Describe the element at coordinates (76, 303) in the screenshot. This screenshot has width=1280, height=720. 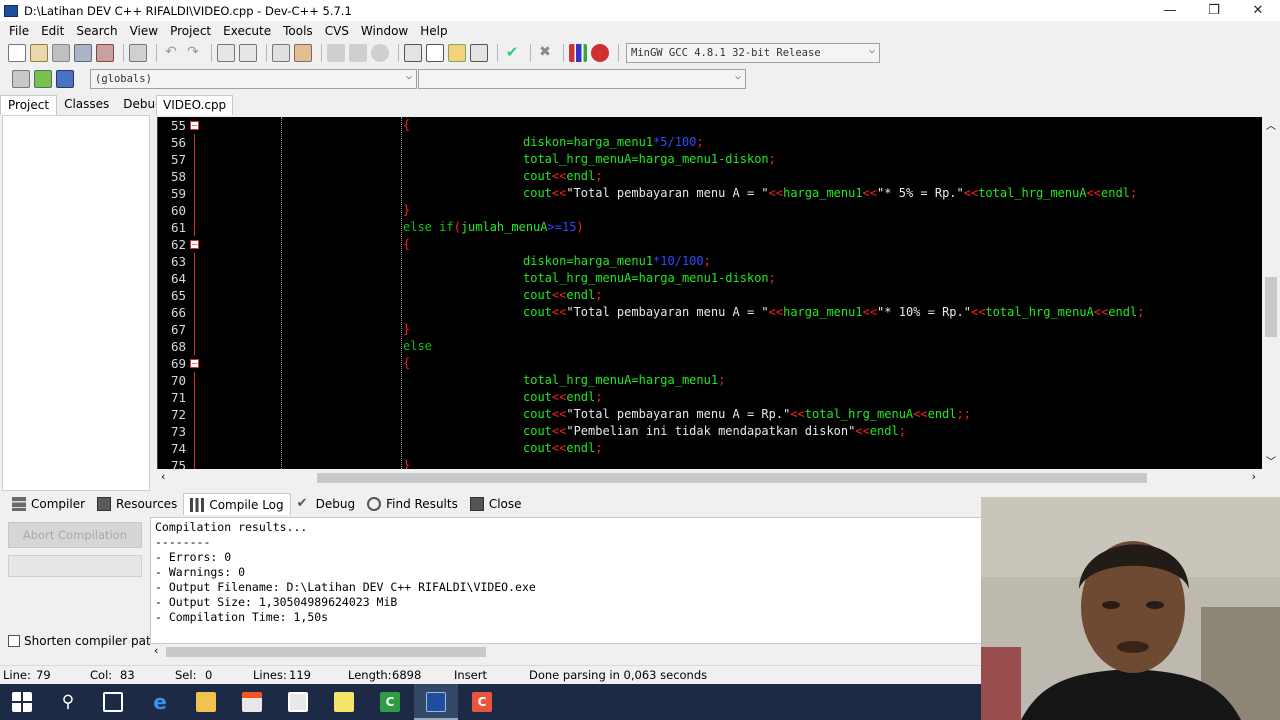
I see `project-browser` at that location.